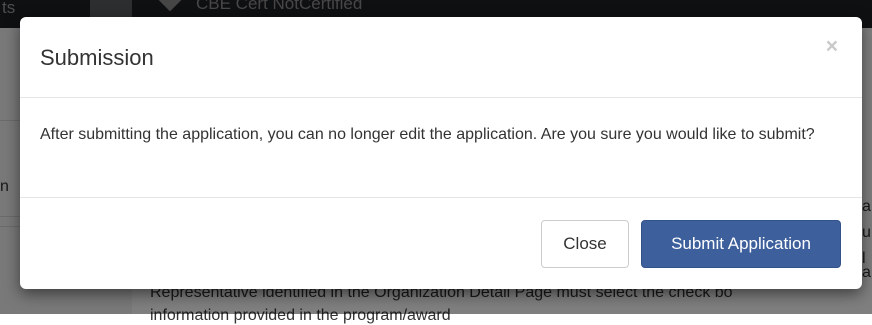 This screenshot has width=872, height=325. What do you see at coordinates (832, 46) in the screenshot?
I see `close-icon: ×` at bounding box center [832, 46].